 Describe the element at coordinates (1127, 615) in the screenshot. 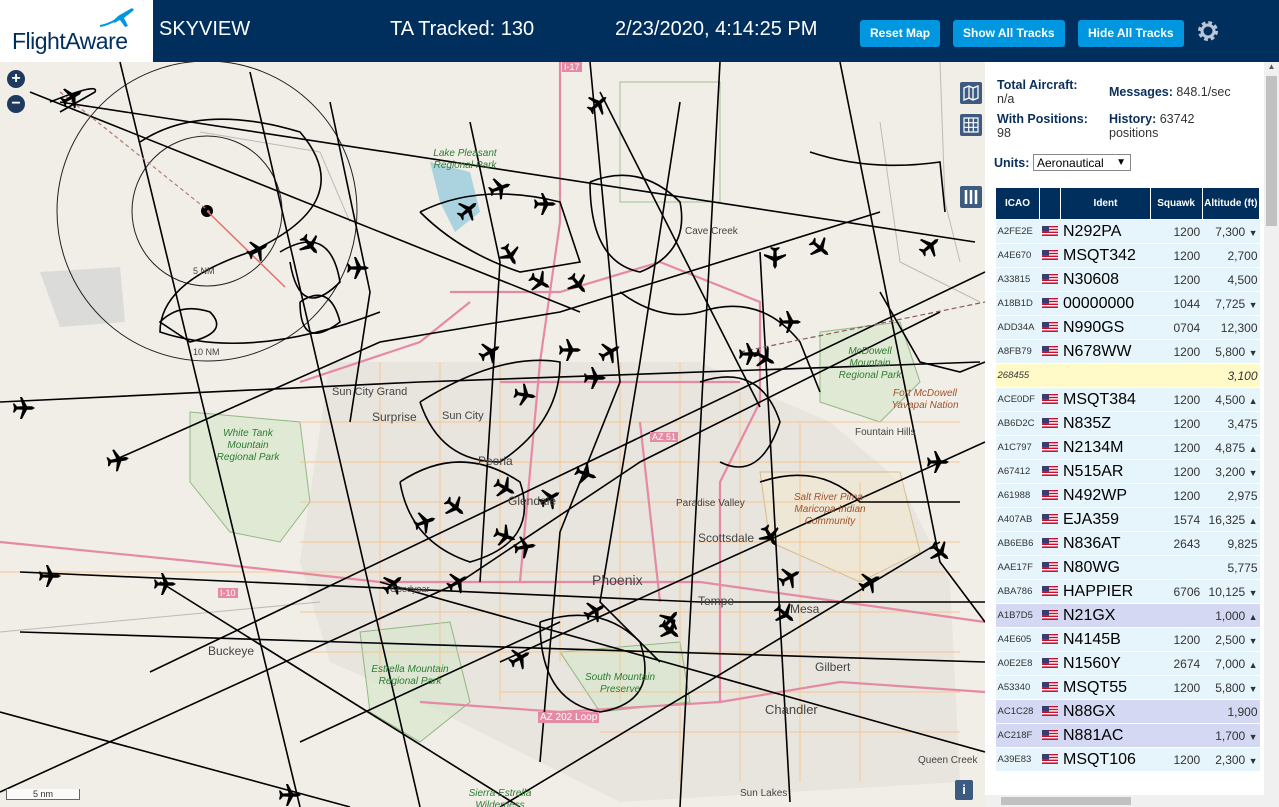

I see `aircraft-row: A1B7D5 N21GX 1,000 ▲` at that location.